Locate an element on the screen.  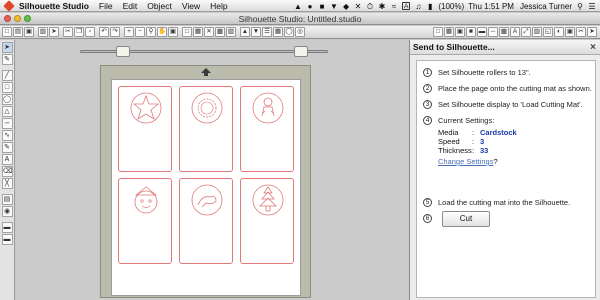
send-to-back-icon: ▼ is located at coordinates (256, 32).